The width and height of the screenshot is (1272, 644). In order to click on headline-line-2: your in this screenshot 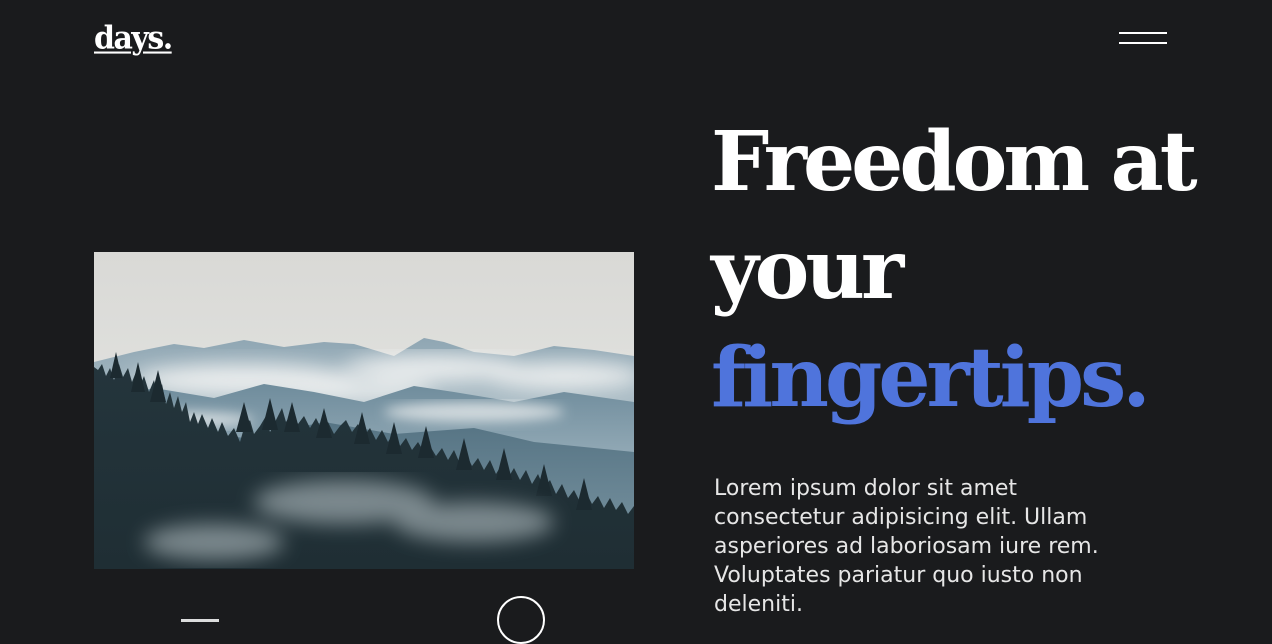, I will do `click(807, 270)`.